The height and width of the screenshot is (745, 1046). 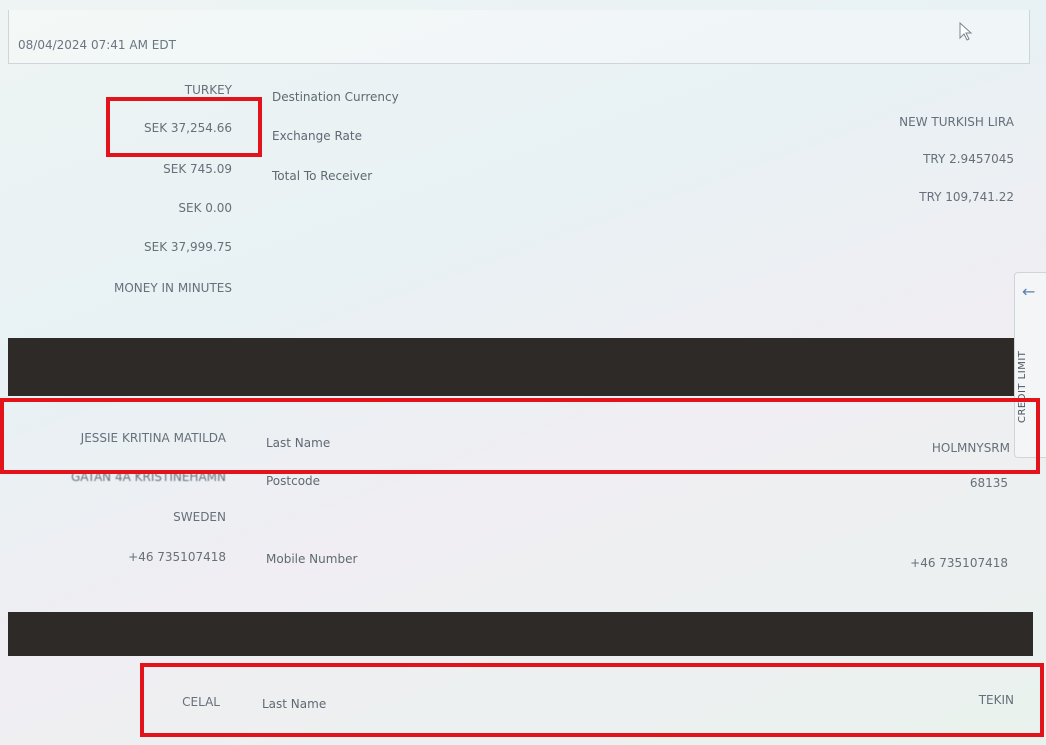 What do you see at coordinates (199, 517) in the screenshot?
I see `sender-country: SWEDEN` at bounding box center [199, 517].